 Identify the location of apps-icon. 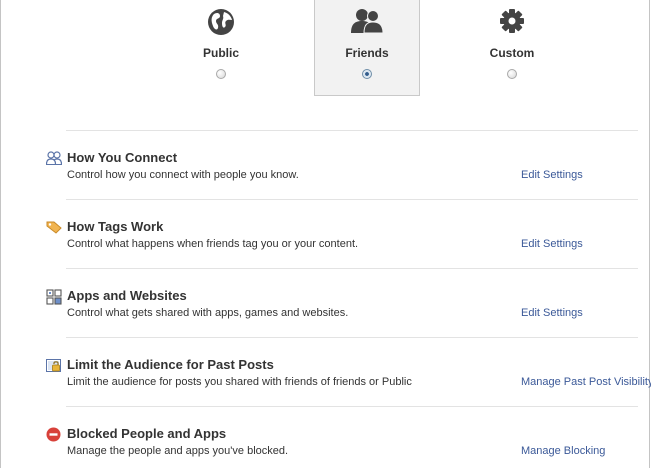
(54, 297).